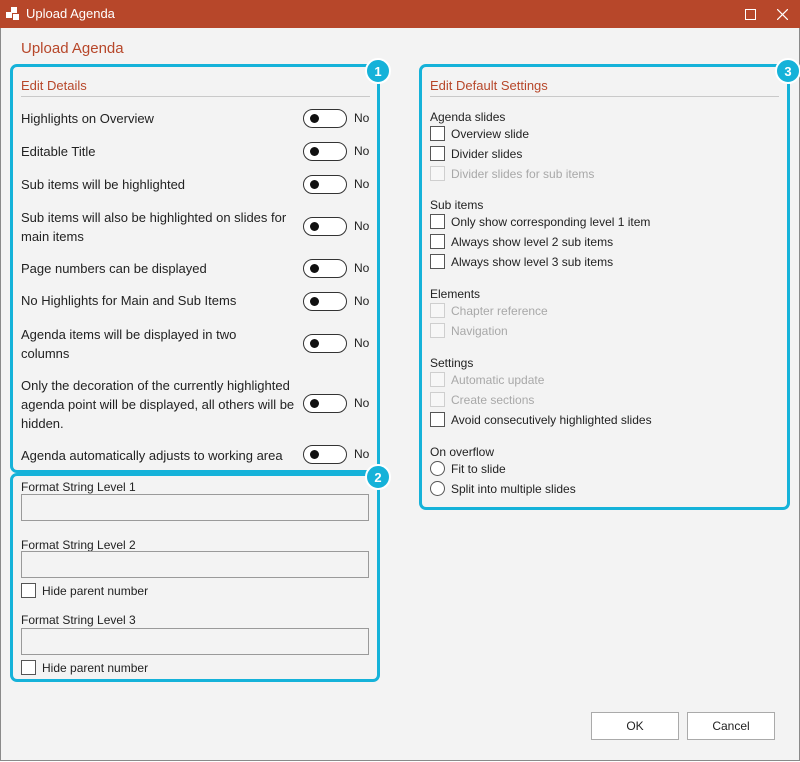 Image resolution: width=800 pixels, height=762 pixels. I want to click on checkbox-label: Always show level 3 sub items, so click(532, 261).